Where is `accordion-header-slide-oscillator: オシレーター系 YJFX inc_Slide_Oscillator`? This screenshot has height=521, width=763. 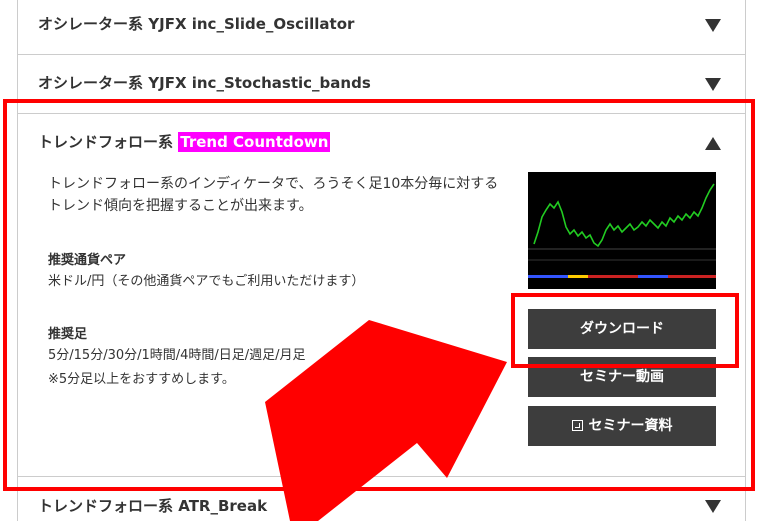 accordion-header-slide-oscillator: オシレーター系 YJFX inc_Slide_Oscillator is located at coordinates (196, 24).